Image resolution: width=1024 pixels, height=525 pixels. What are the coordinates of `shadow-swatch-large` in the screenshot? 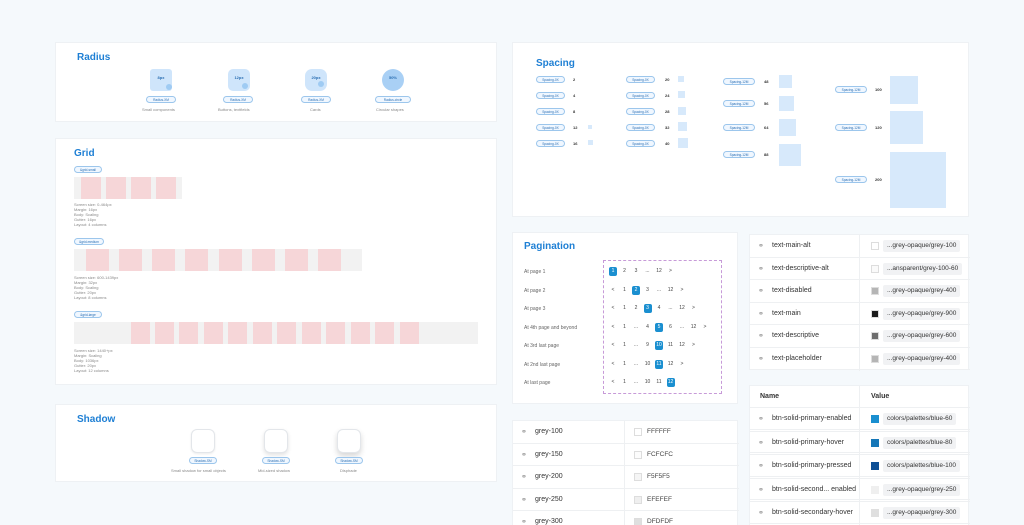 It's located at (349, 441).